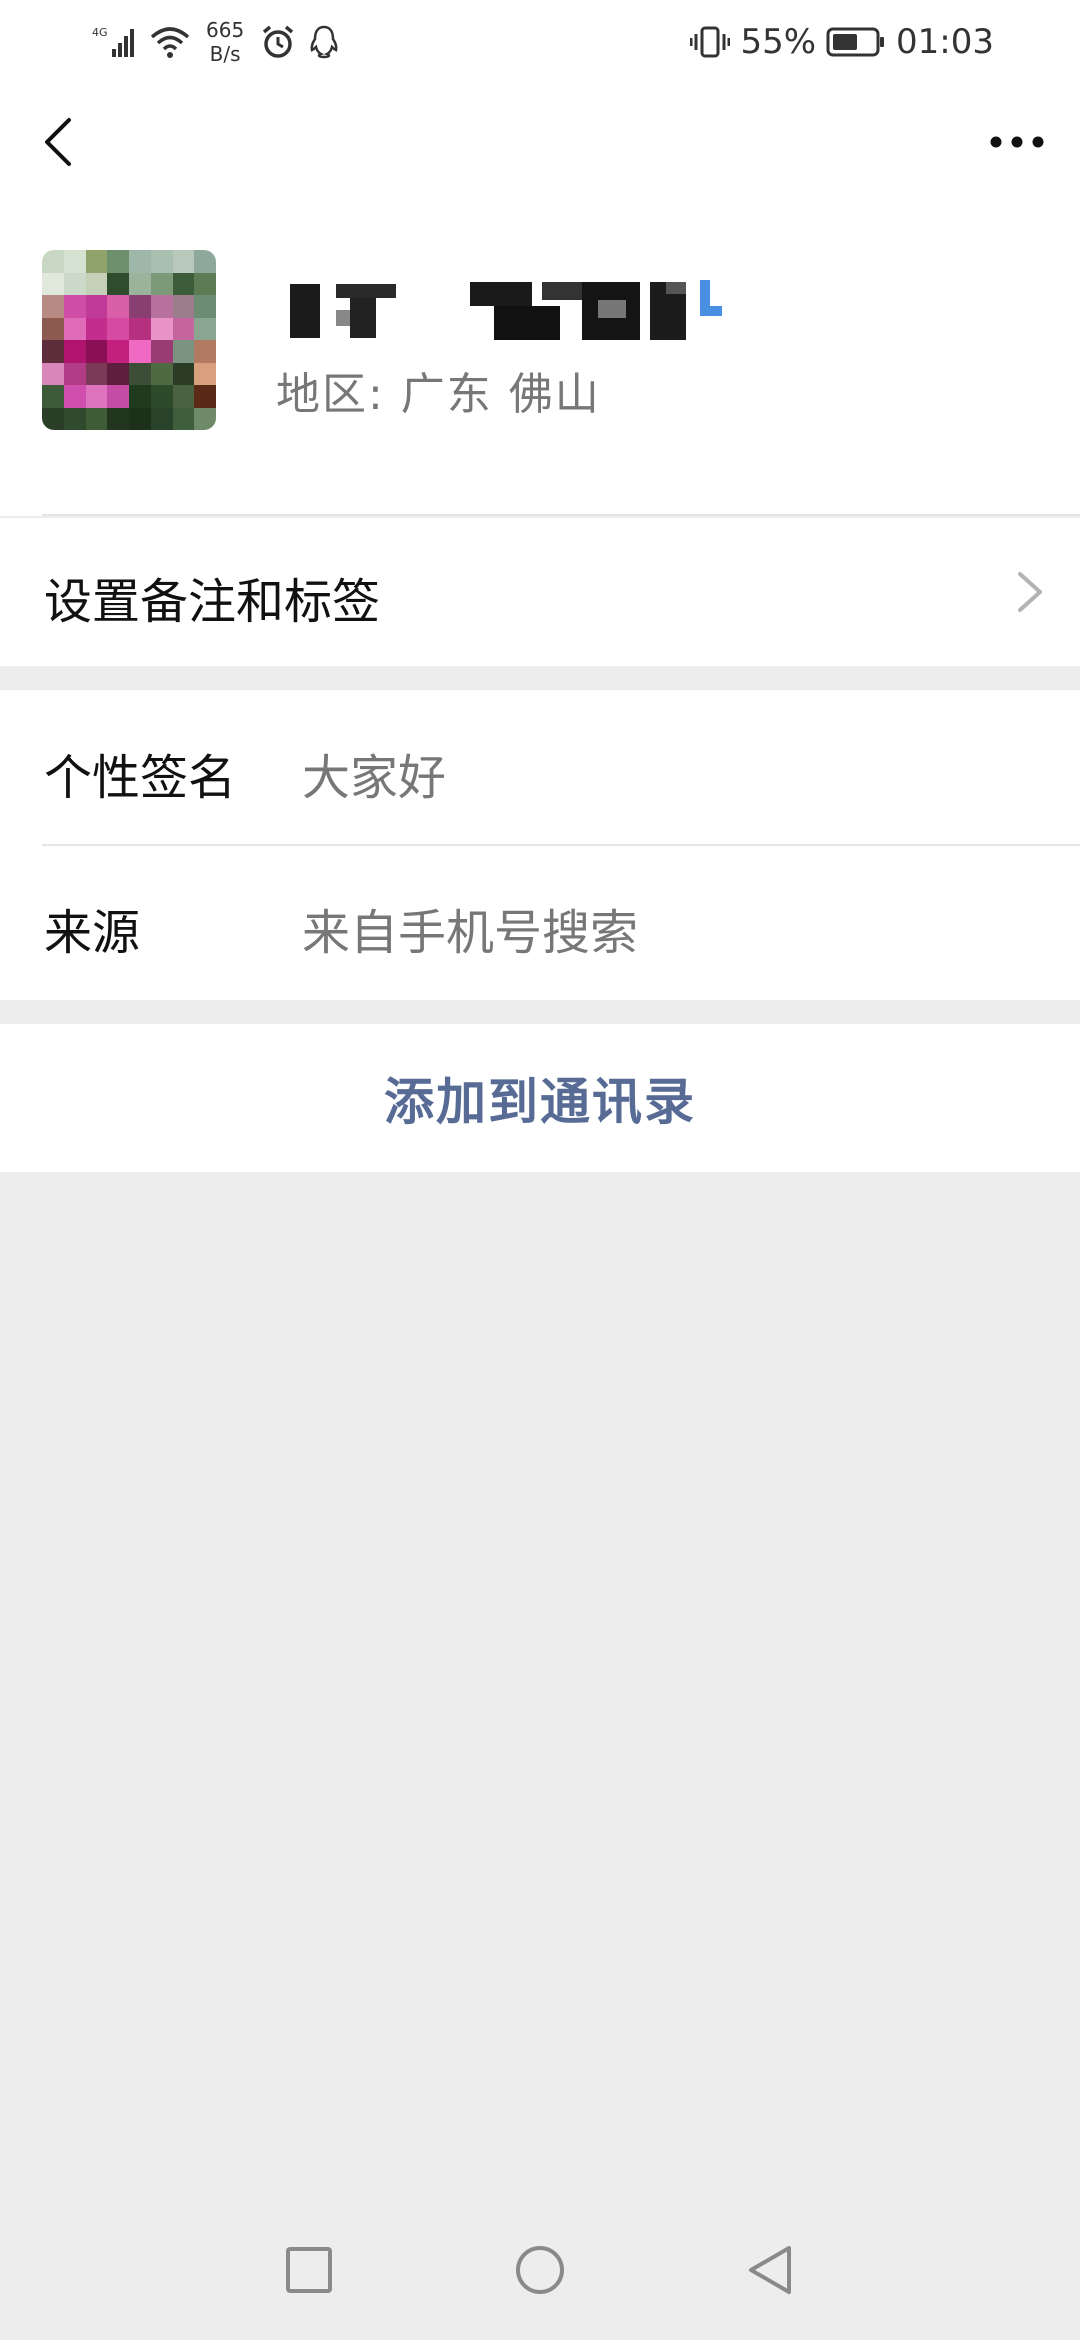  I want to click on status-bar: 4G 665 B/s 55% 01:03, so click(540, 42).